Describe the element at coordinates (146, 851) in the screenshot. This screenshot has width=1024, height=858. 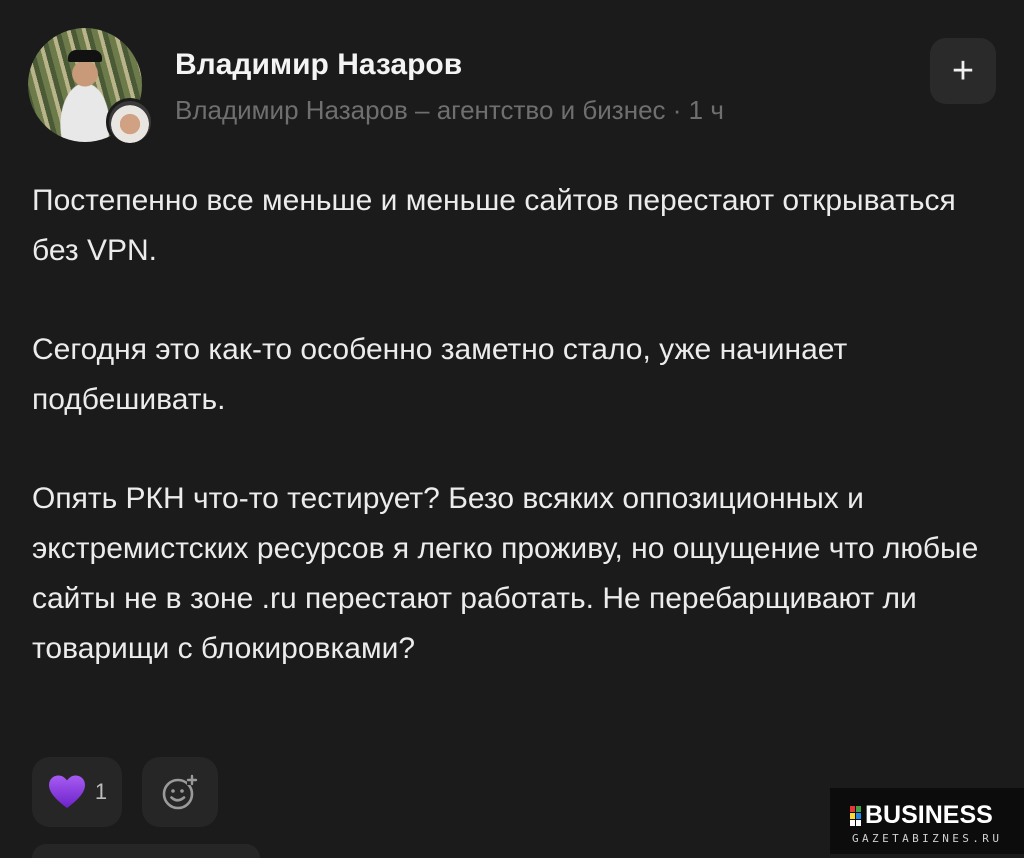
I see `next-item-edge` at that location.